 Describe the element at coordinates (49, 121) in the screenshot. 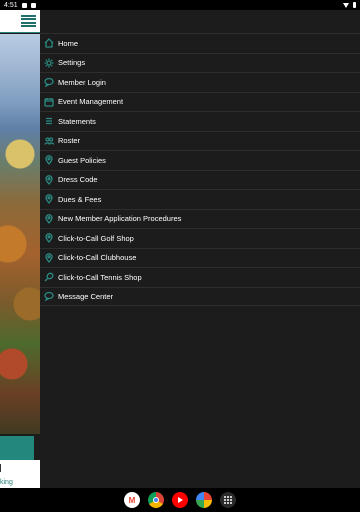

I see `list-icon` at that location.